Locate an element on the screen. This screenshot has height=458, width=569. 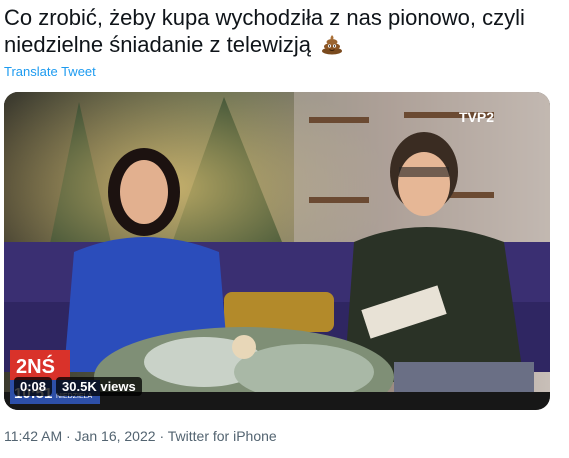
pile-of-poo-icon is located at coordinates (332, 47).